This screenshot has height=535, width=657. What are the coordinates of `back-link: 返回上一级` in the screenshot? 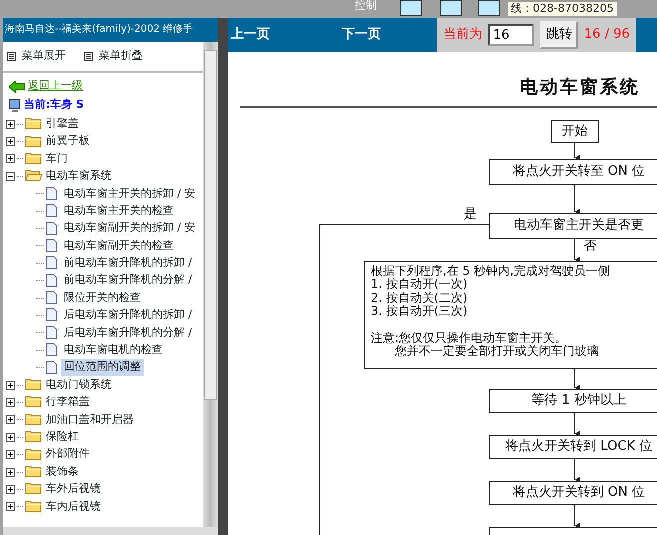 It's located at (55, 86).